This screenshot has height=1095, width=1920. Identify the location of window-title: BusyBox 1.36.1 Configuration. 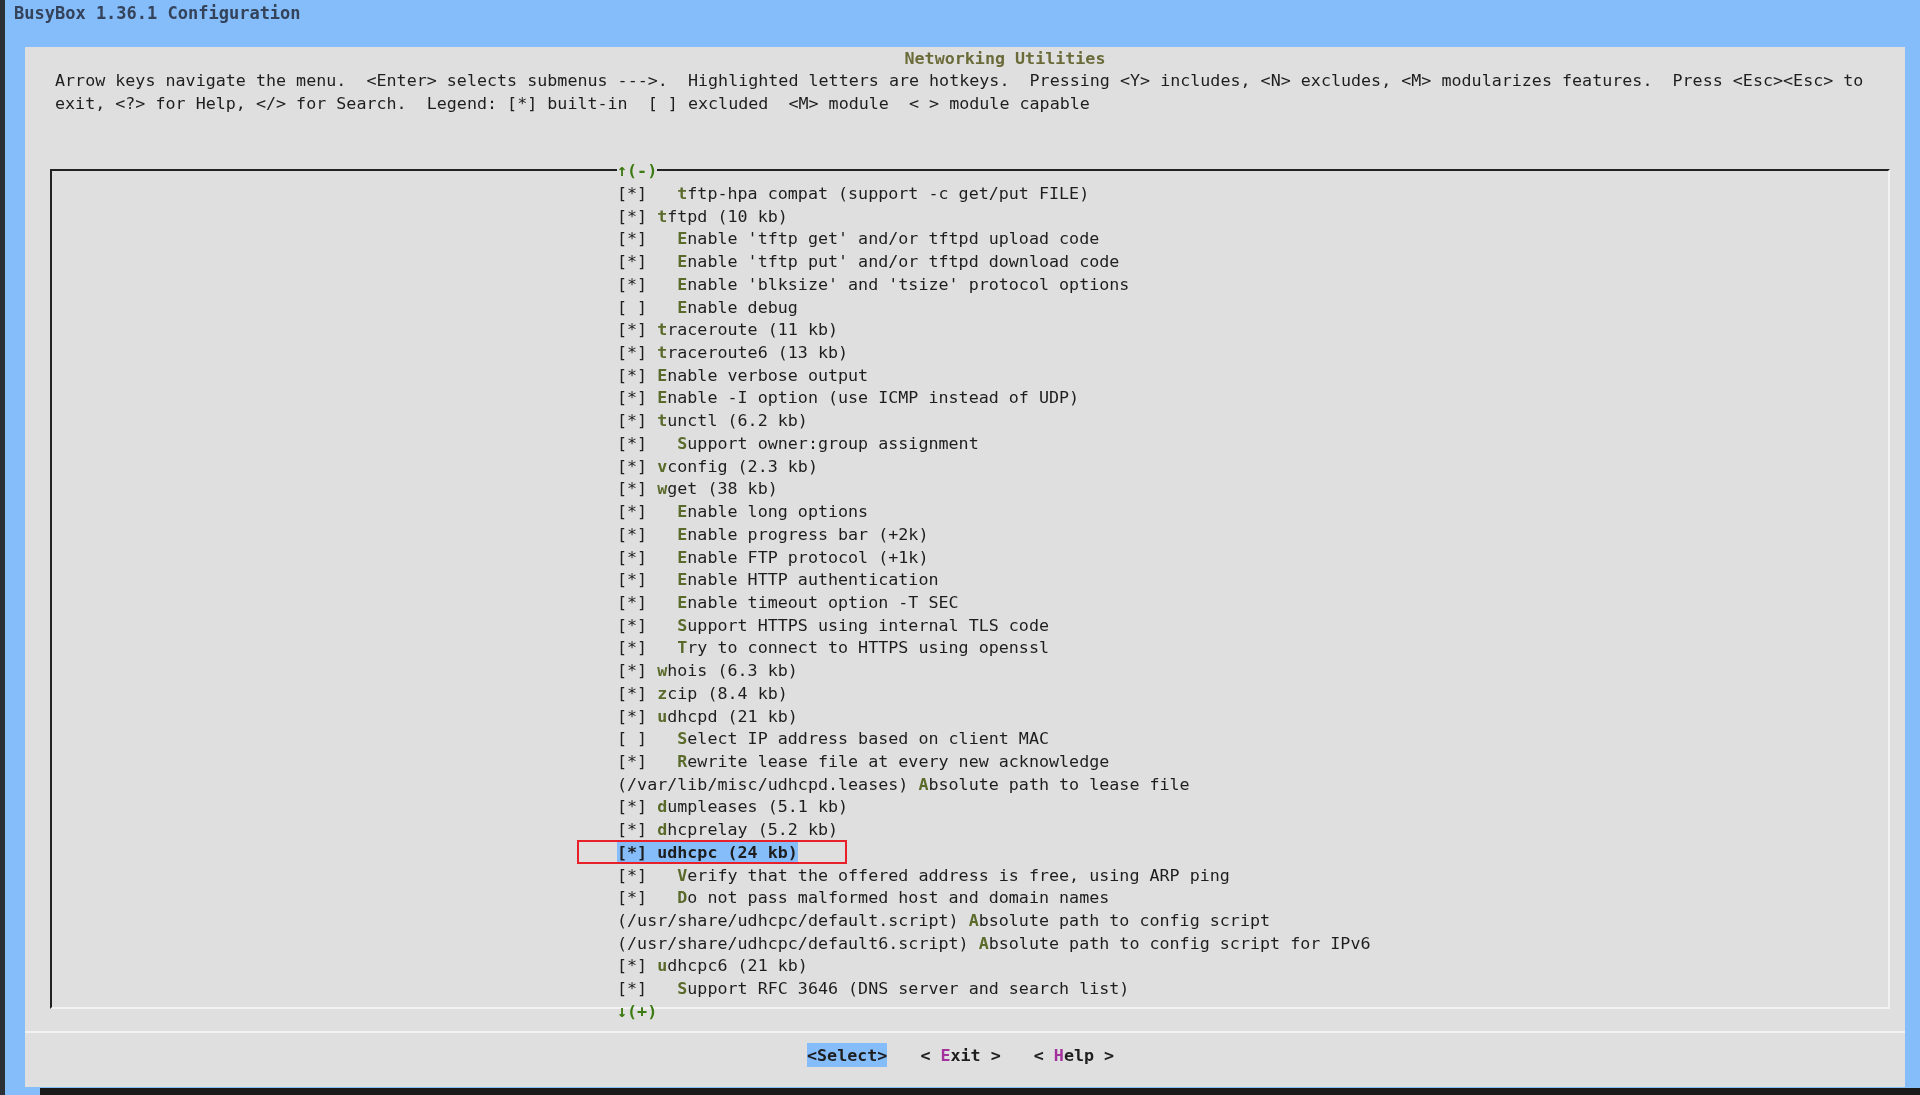
(157, 13).